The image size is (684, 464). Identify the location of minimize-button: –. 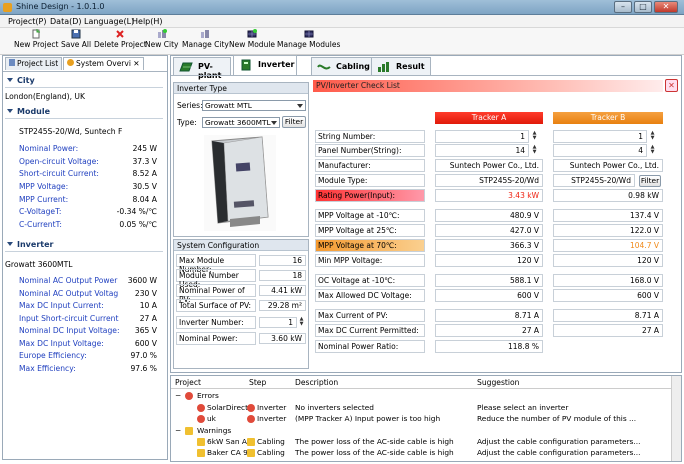
(623, 7).